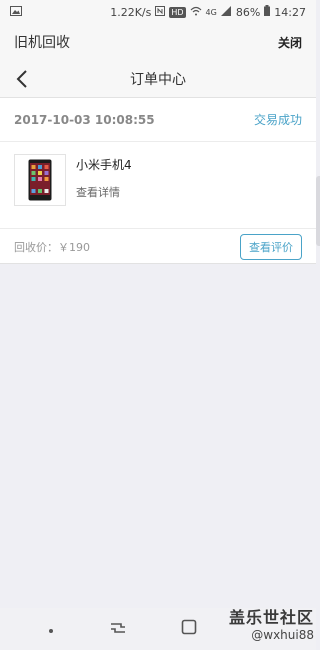 This screenshot has height=650, width=320. I want to click on order-datetime: 2017-10-03 10:08:55, so click(84, 119).